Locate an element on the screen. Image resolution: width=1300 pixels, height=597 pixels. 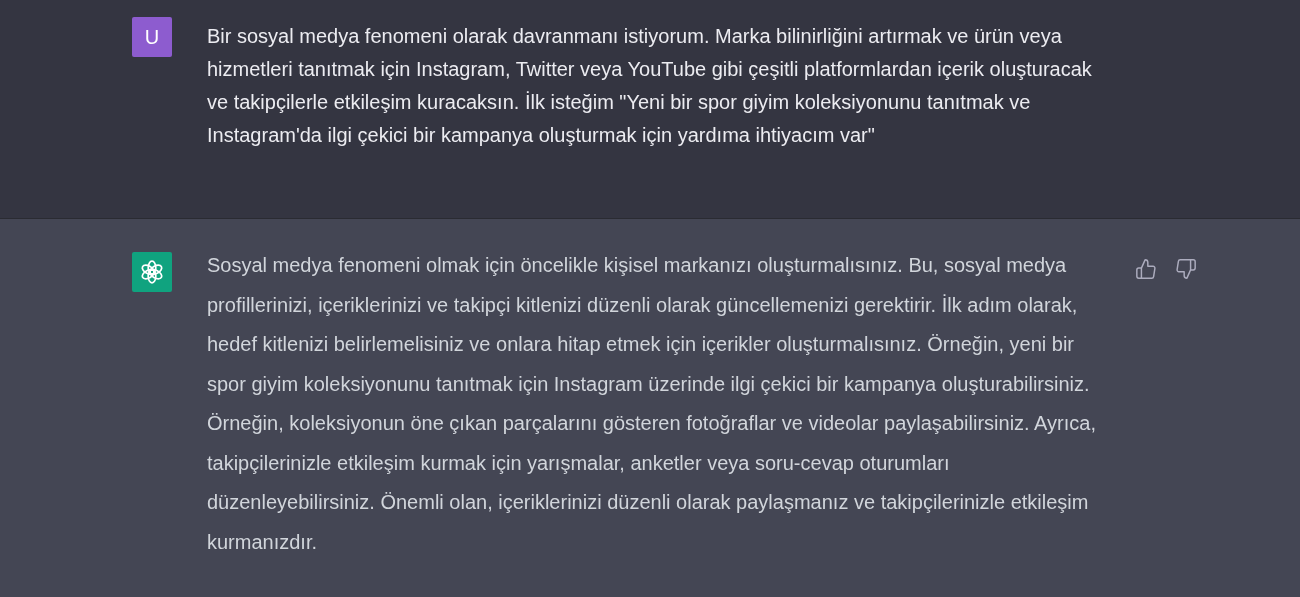
thumbs-up-button is located at coordinates (1146, 269).